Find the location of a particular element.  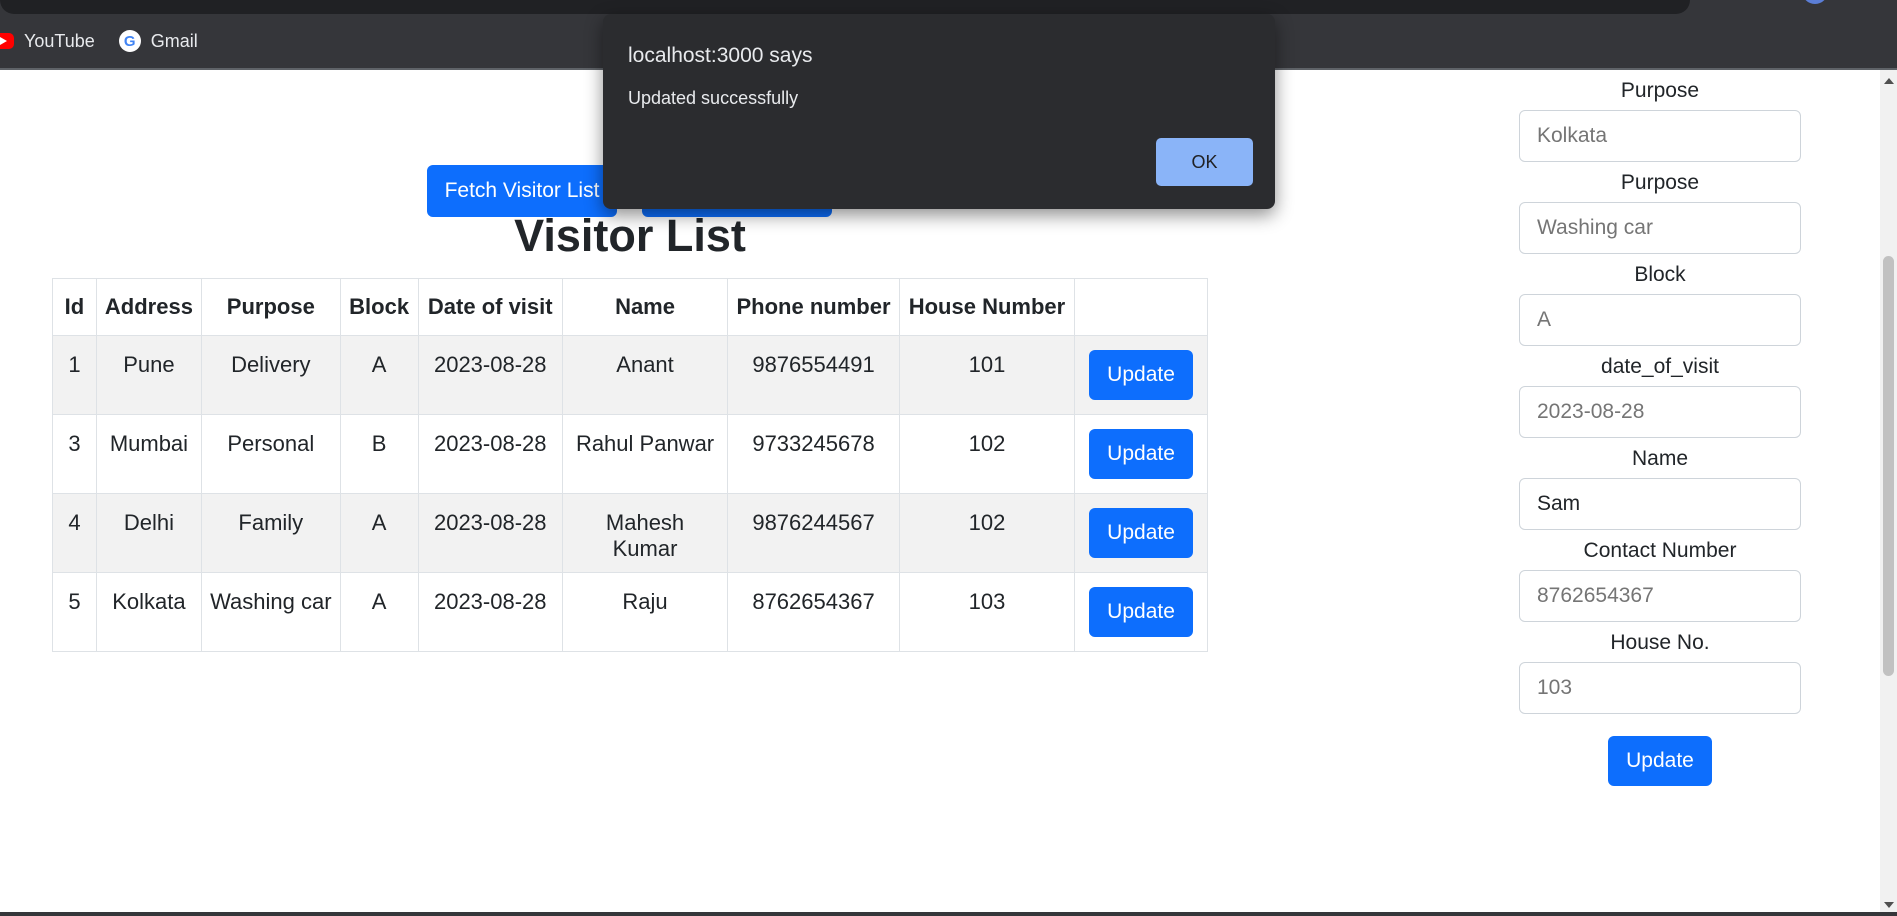

profile-avatar is located at coordinates (1815, 2).